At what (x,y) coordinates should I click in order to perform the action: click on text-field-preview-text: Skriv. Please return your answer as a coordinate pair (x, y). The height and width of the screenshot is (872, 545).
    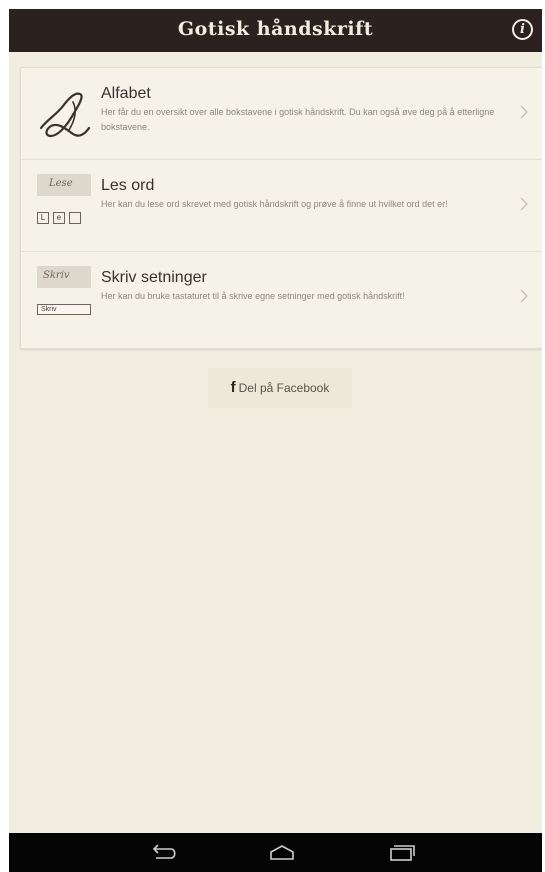
    Looking at the image, I should click on (49, 309).